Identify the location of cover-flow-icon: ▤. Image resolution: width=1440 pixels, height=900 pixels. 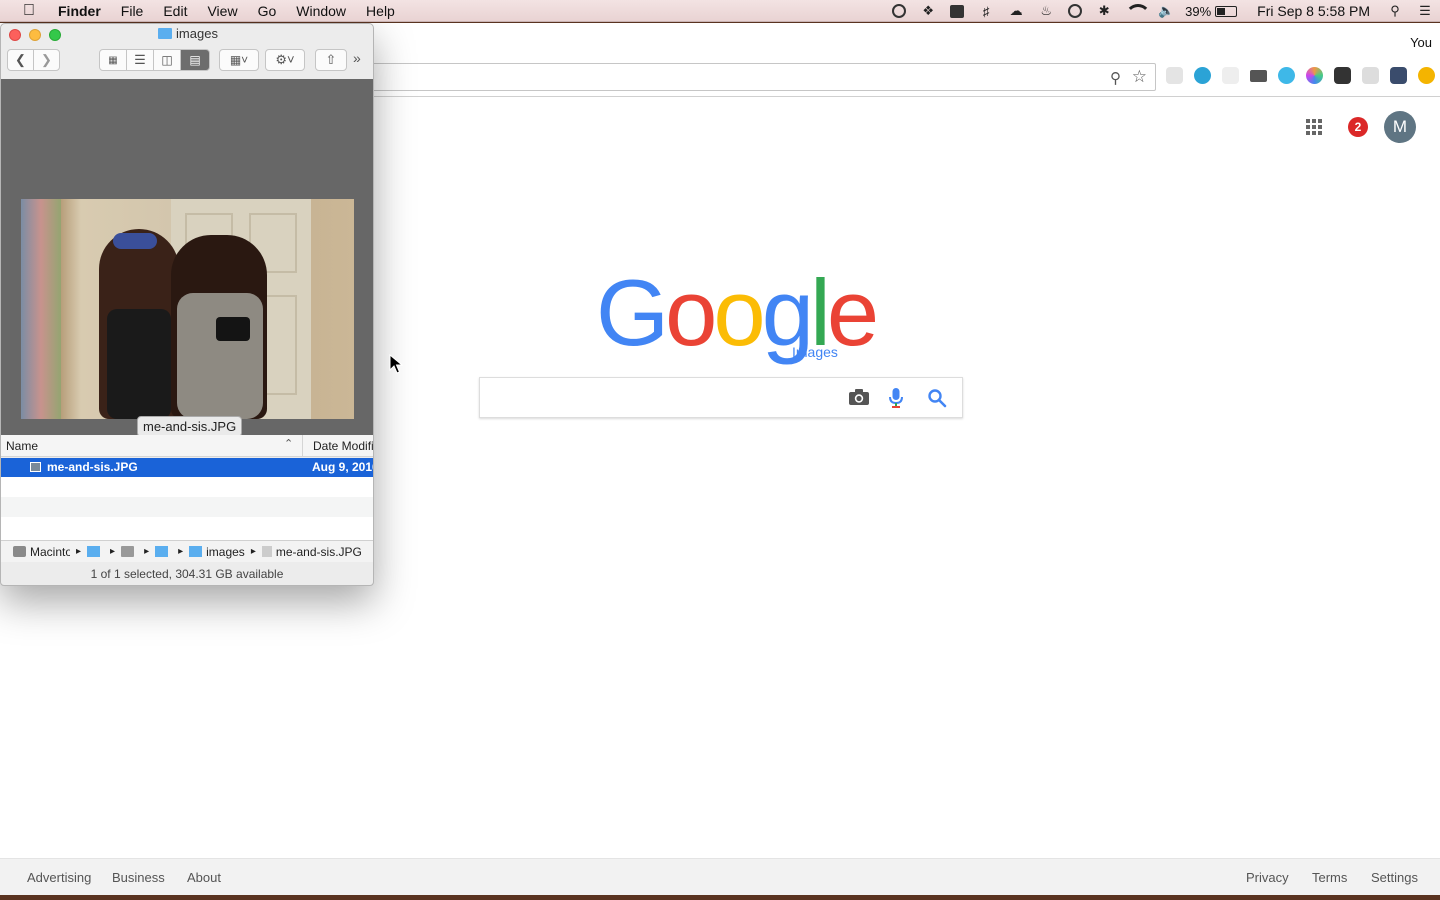
(195, 60).